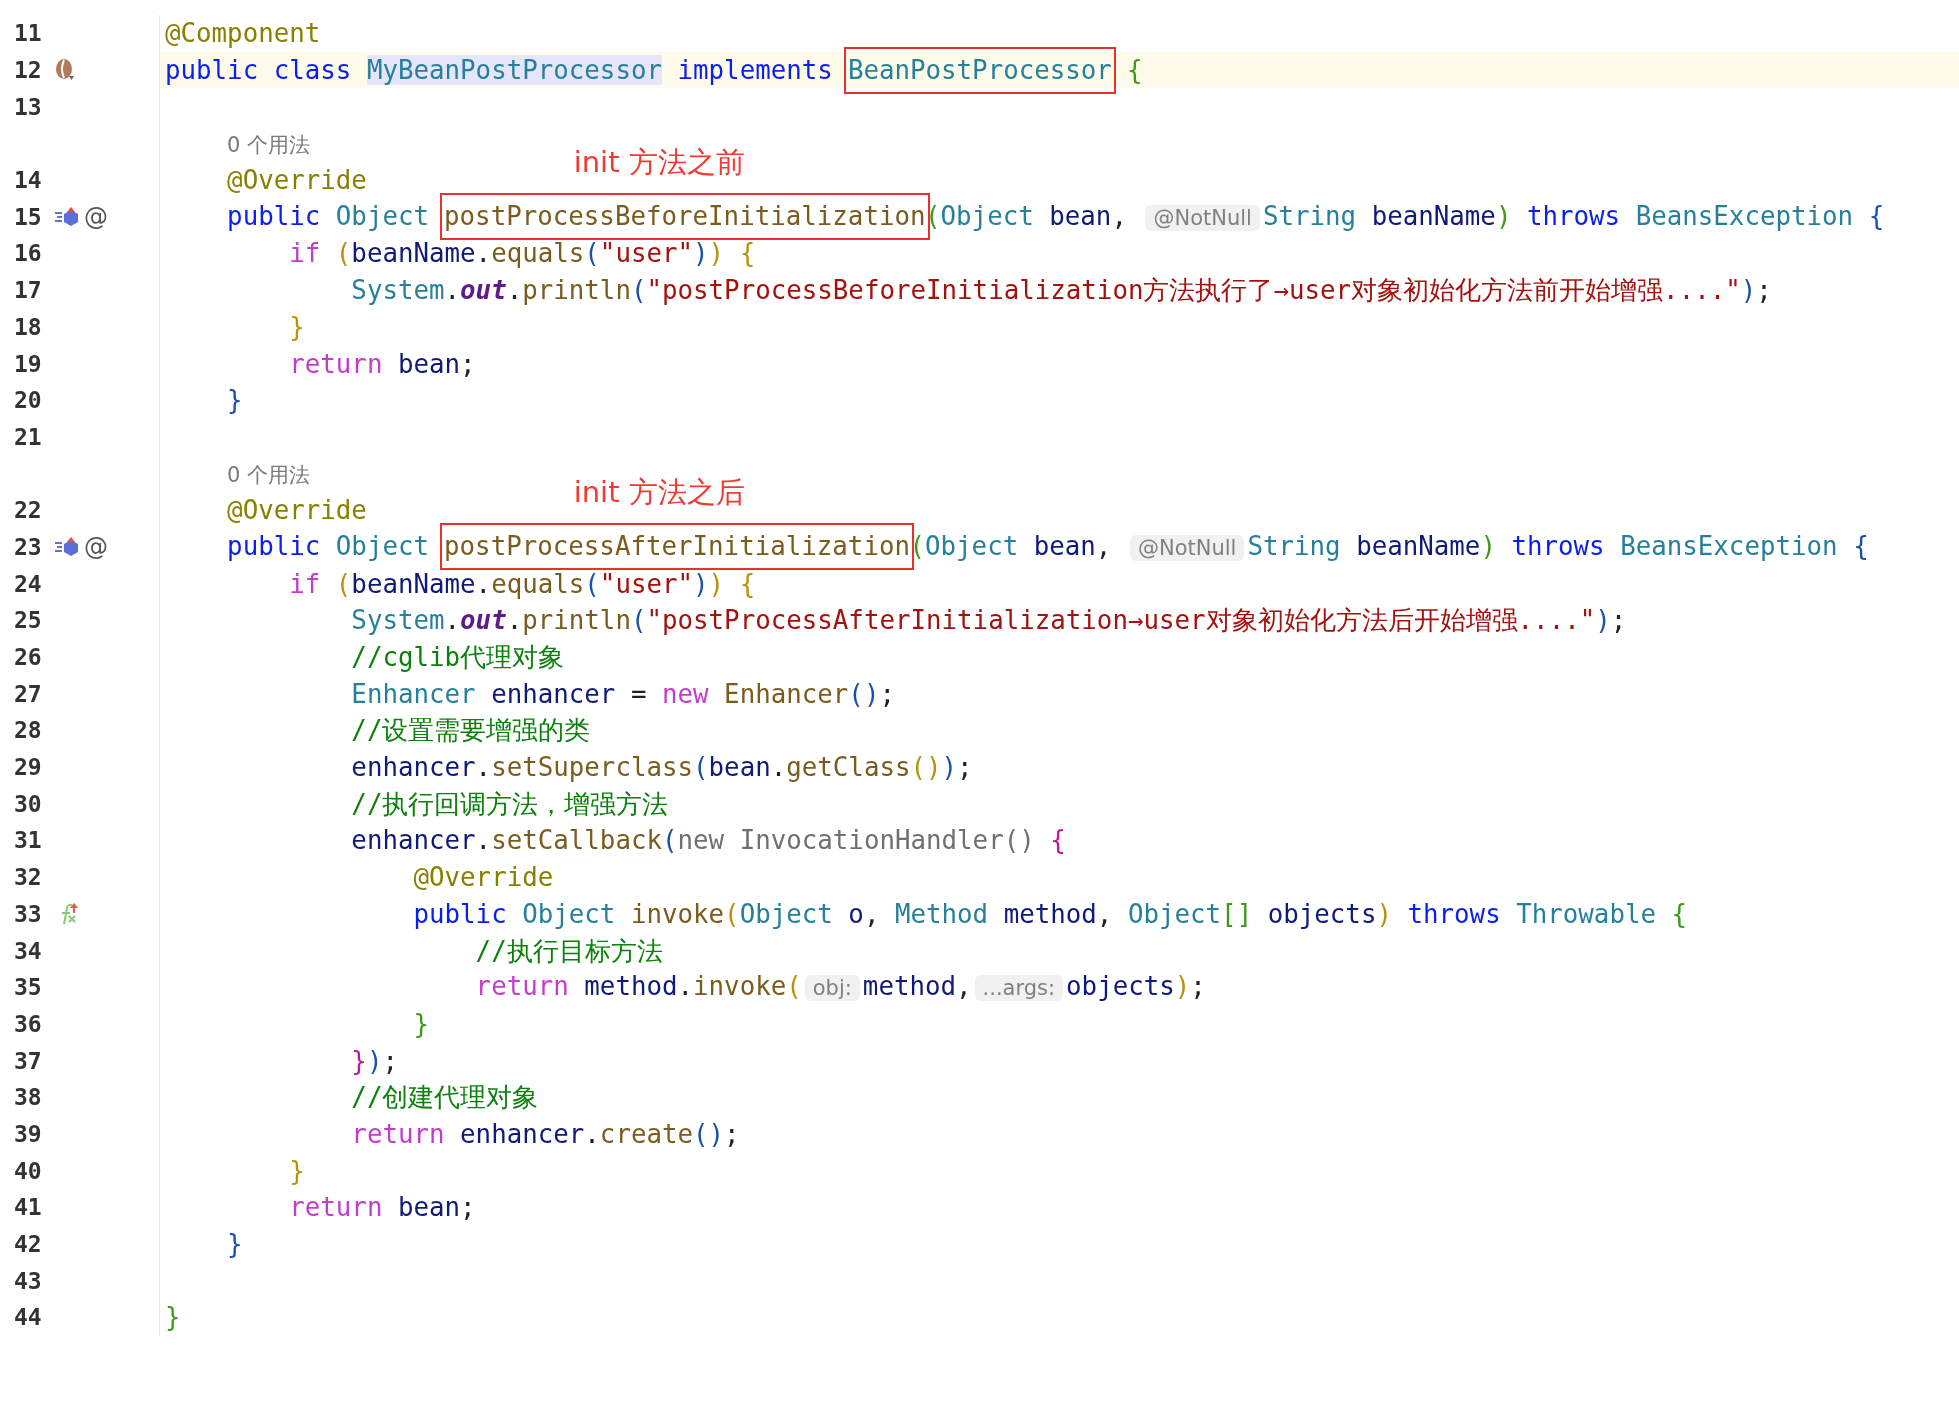  I want to click on line-number: 33, so click(28, 913).